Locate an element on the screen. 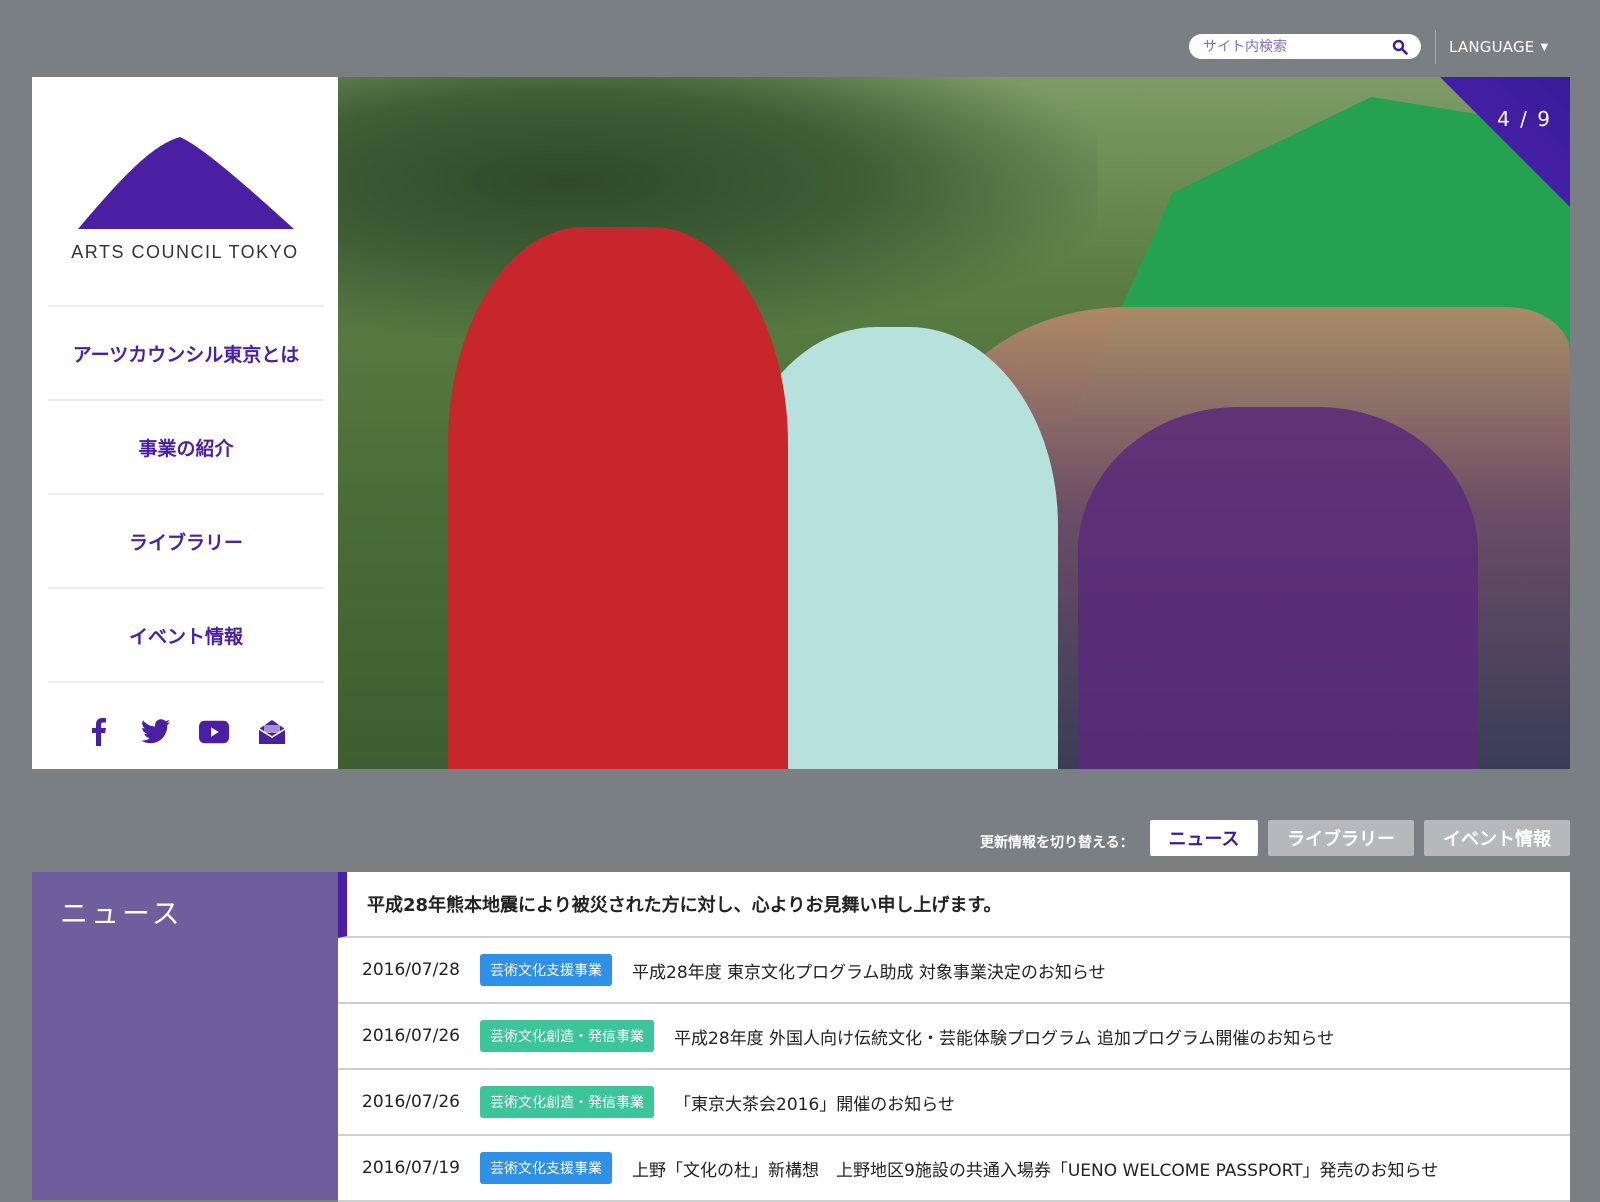 The width and height of the screenshot is (1600, 1202). news-section-header: ニュース is located at coordinates (185, 1036).